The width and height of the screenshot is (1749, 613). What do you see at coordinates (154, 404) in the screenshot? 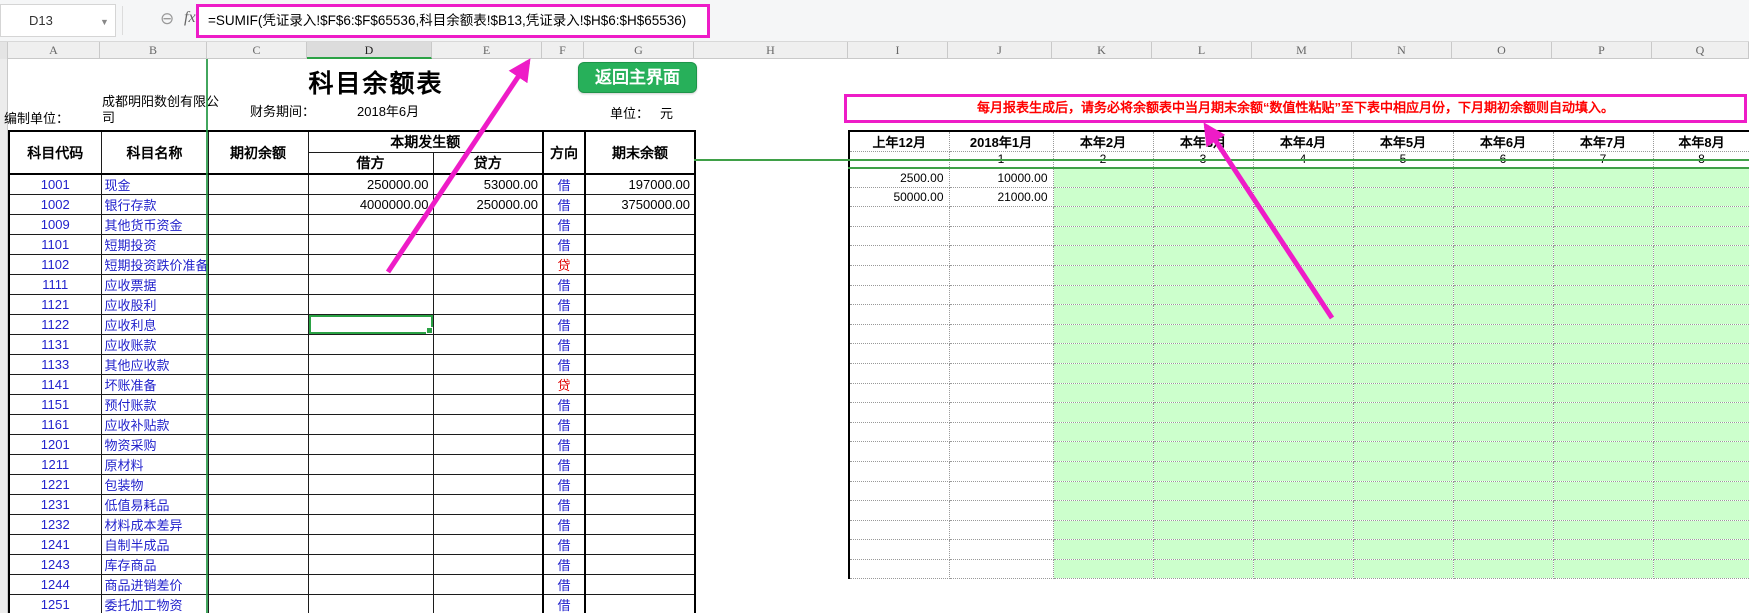
I see `cell-account-name: 预付账款` at bounding box center [154, 404].